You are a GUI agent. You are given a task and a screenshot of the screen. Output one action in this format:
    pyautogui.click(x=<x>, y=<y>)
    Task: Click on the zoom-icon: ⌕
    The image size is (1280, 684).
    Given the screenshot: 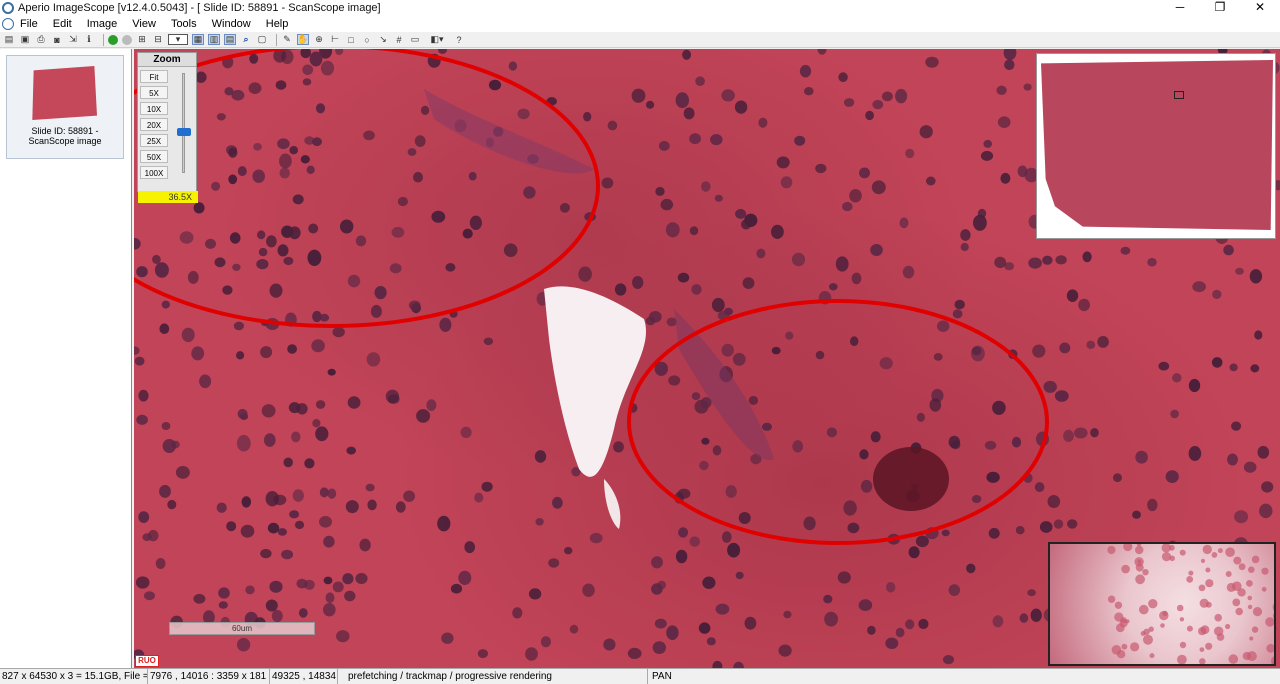 What is the action you would take?
    pyautogui.click(x=246, y=39)
    